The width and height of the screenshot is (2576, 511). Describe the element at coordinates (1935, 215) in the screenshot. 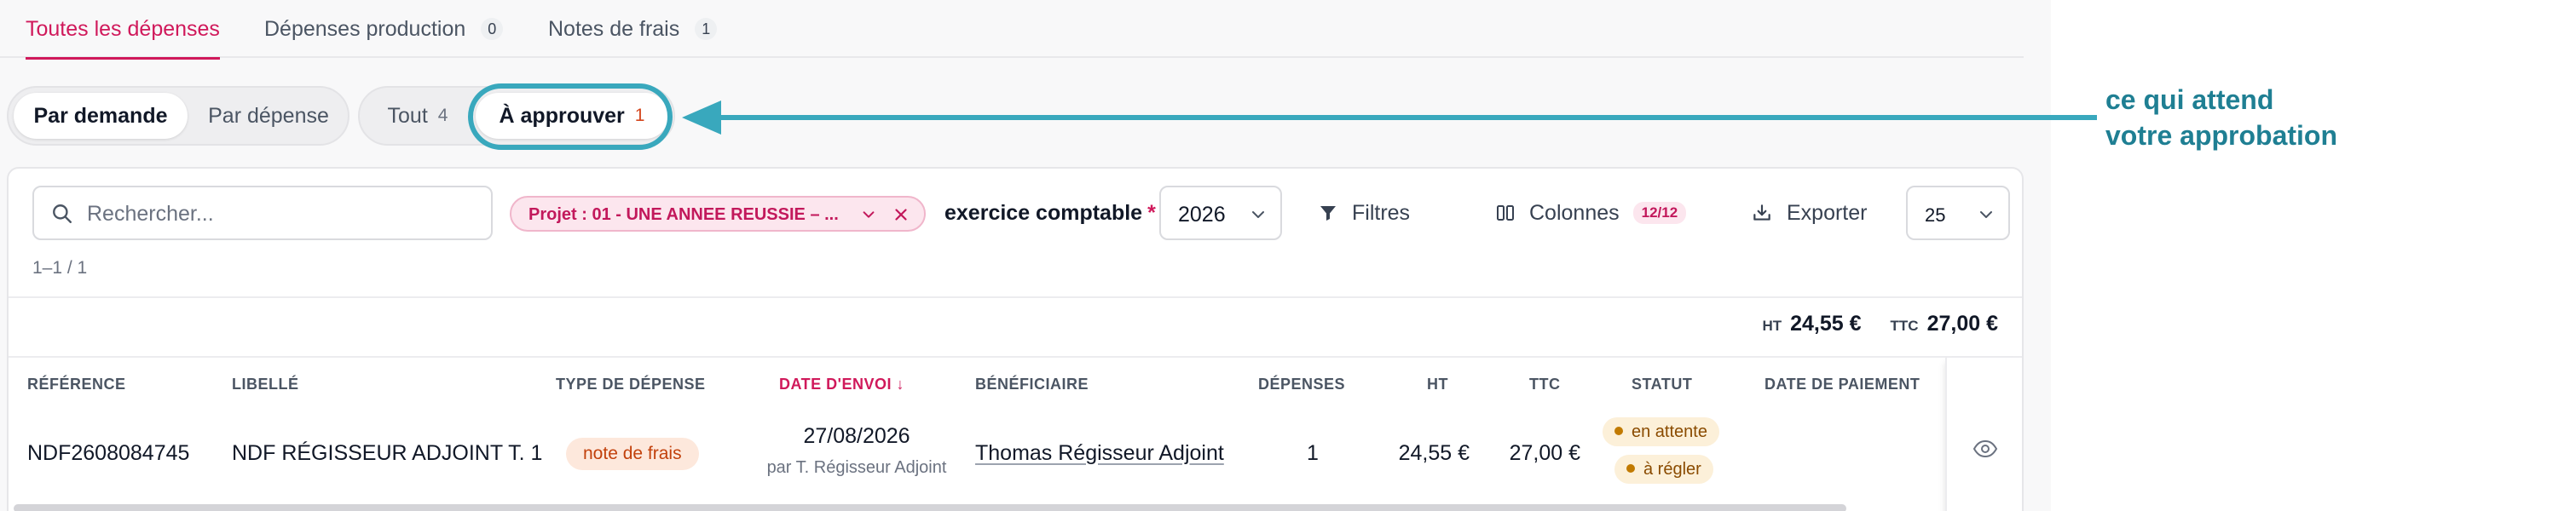

I see `select-value: 25` at that location.